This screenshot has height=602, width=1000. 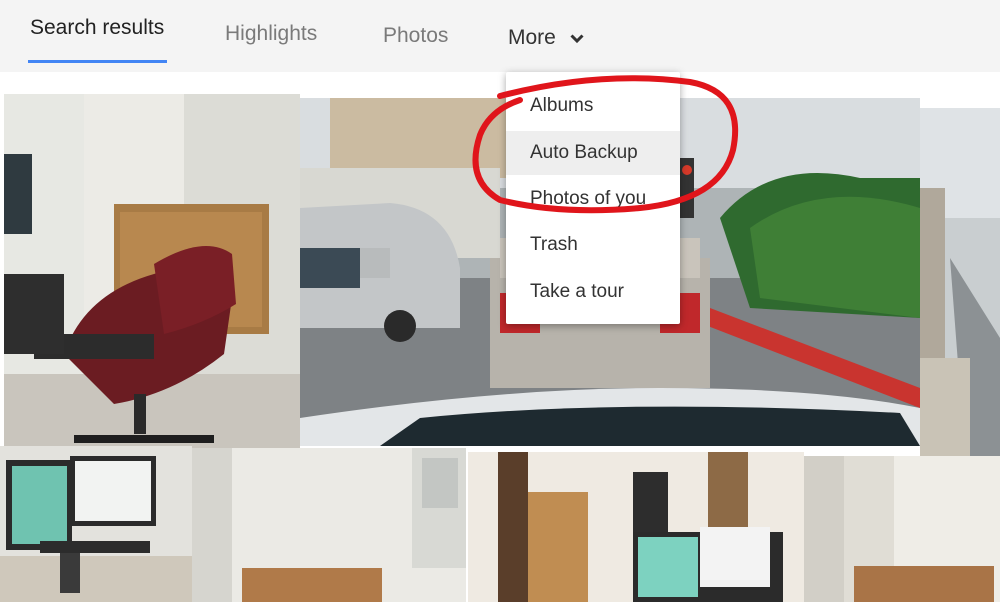 I want to click on tab-bar: Search results Highlights Photos More, so click(x=500, y=36).